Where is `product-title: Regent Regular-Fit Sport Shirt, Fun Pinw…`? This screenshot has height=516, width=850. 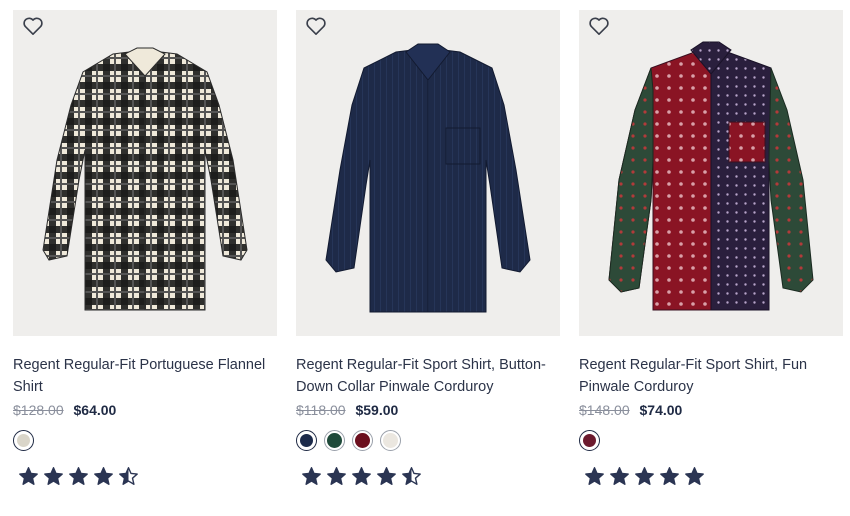 product-title: Regent Regular-Fit Sport Shirt, Fun Pinw… is located at coordinates (714, 376).